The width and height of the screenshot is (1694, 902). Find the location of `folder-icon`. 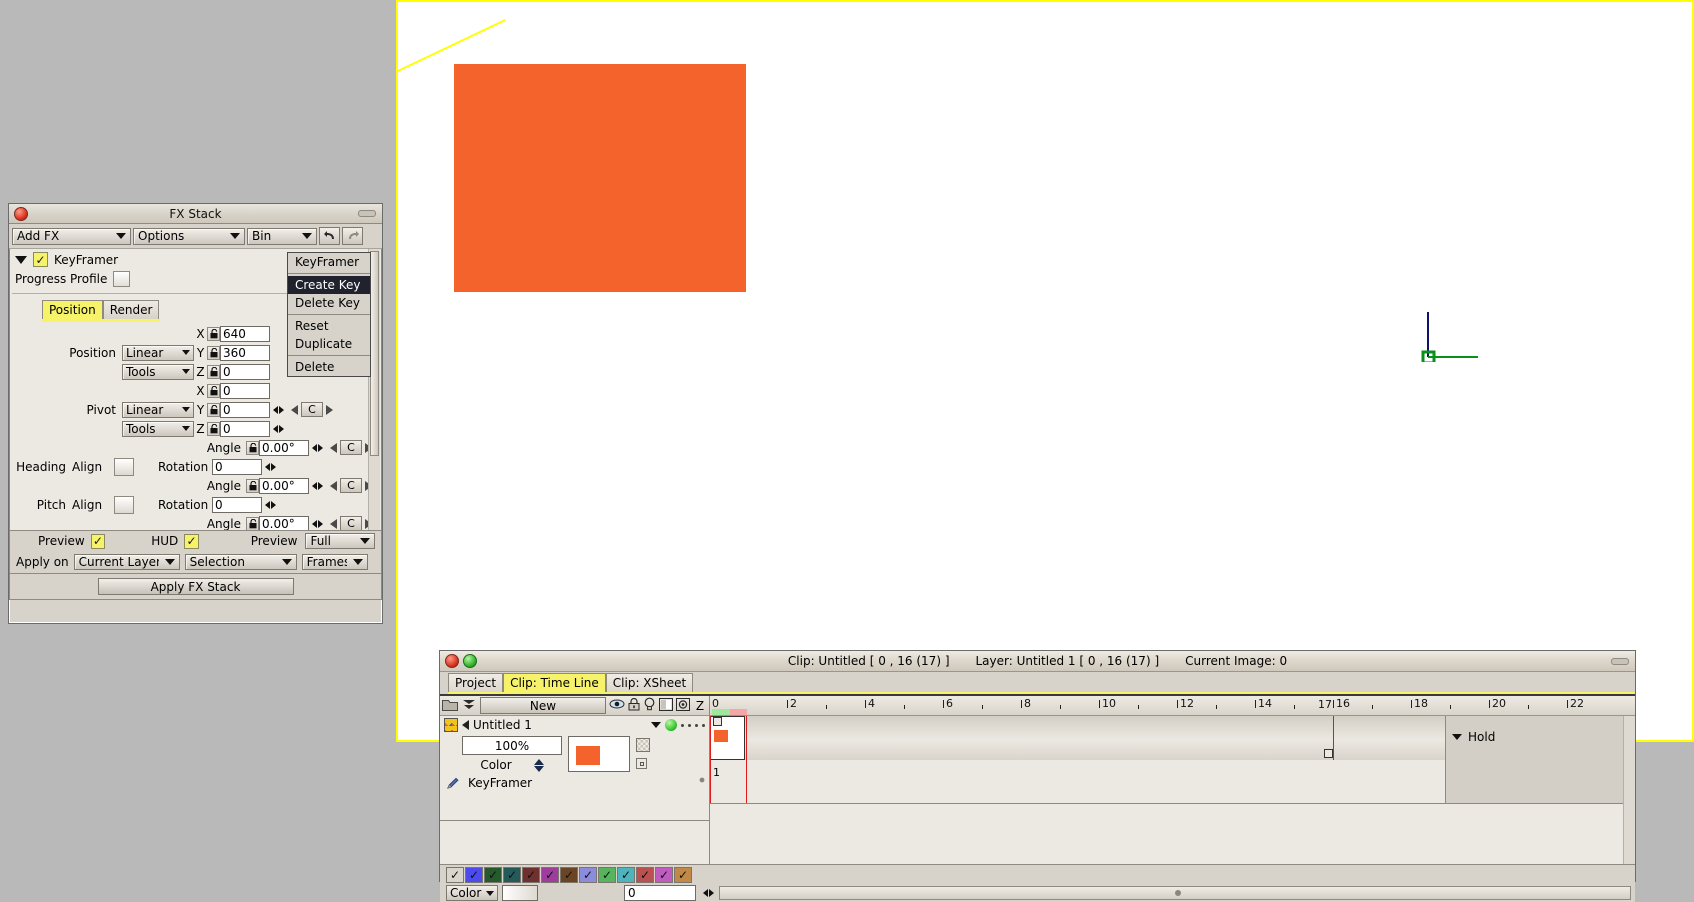

folder-icon is located at coordinates (450, 706).